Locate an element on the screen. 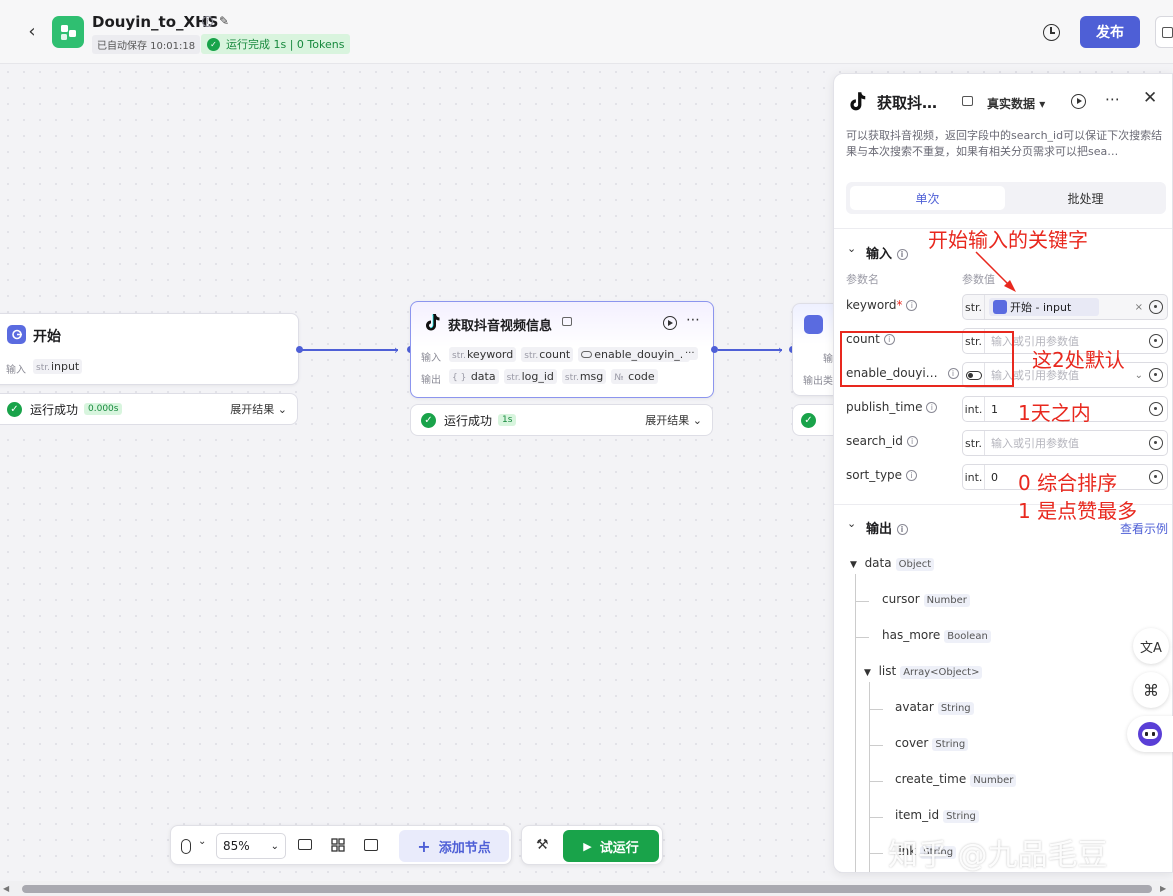 This screenshot has height=896, width=1173. param-name: sort_type is located at coordinates (874, 475).